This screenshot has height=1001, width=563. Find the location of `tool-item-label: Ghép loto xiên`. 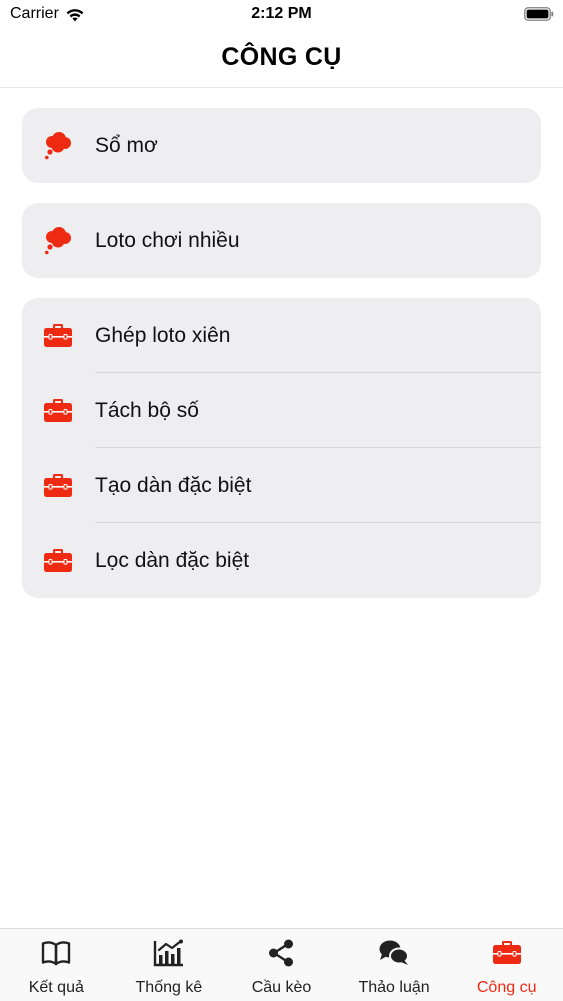

tool-item-label: Ghép loto xiên is located at coordinates (163, 335).